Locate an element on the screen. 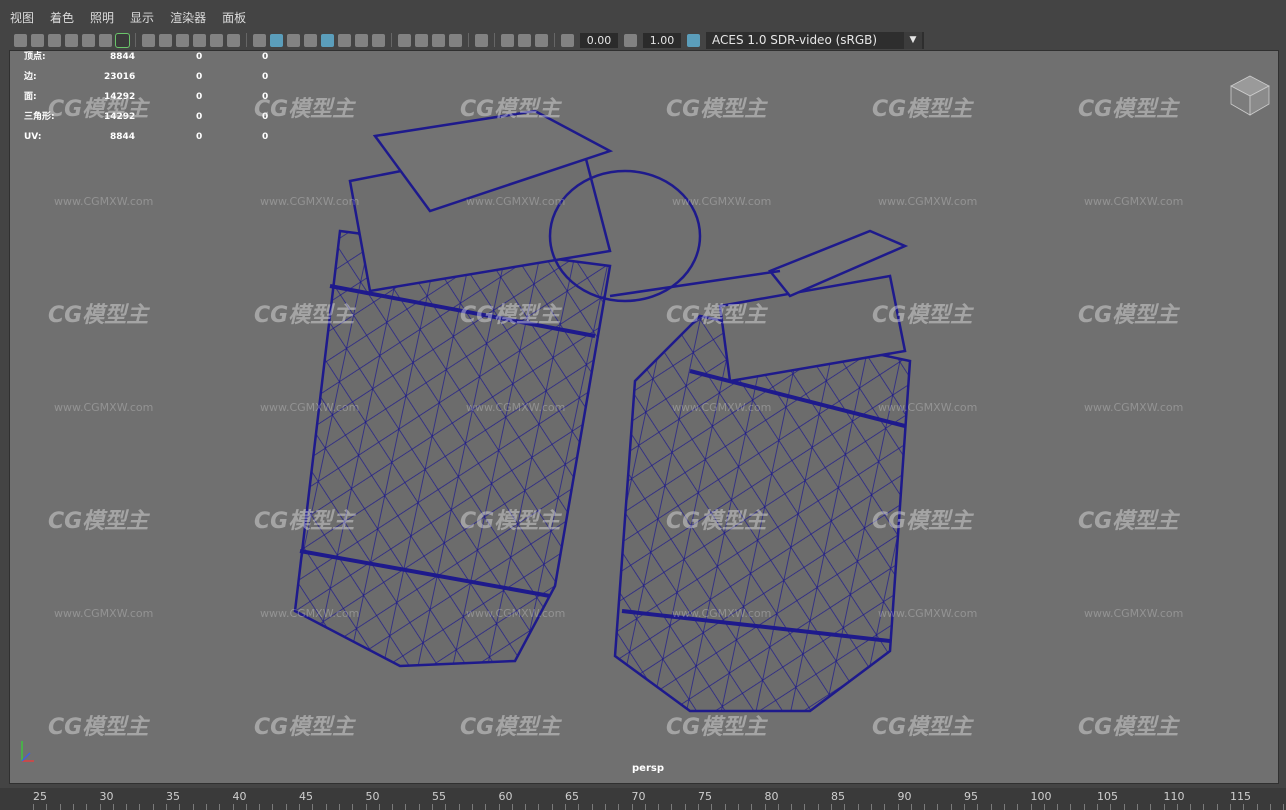 The height and width of the screenshot is (810, 1286). safe-title-icon is located at coordinates (233, 40).